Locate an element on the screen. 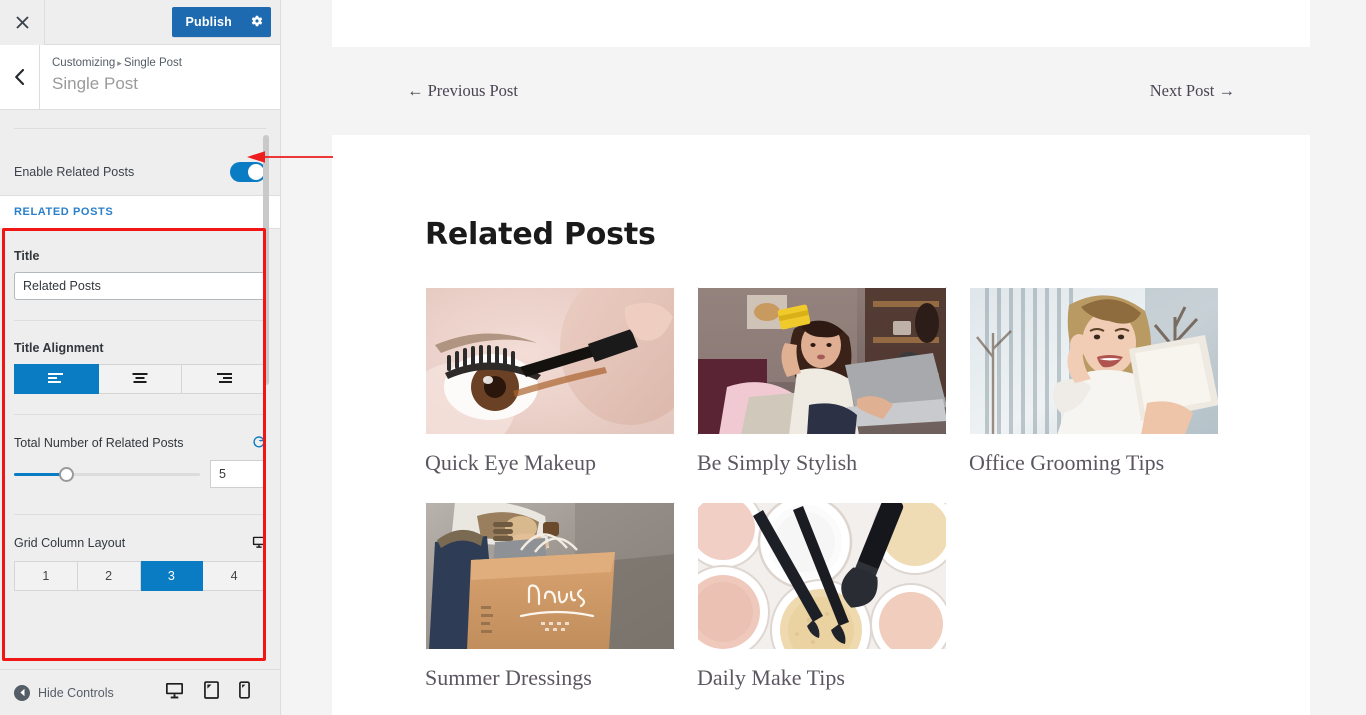  breadcrumb-root: Customizing is located at coordinates (83, 63).